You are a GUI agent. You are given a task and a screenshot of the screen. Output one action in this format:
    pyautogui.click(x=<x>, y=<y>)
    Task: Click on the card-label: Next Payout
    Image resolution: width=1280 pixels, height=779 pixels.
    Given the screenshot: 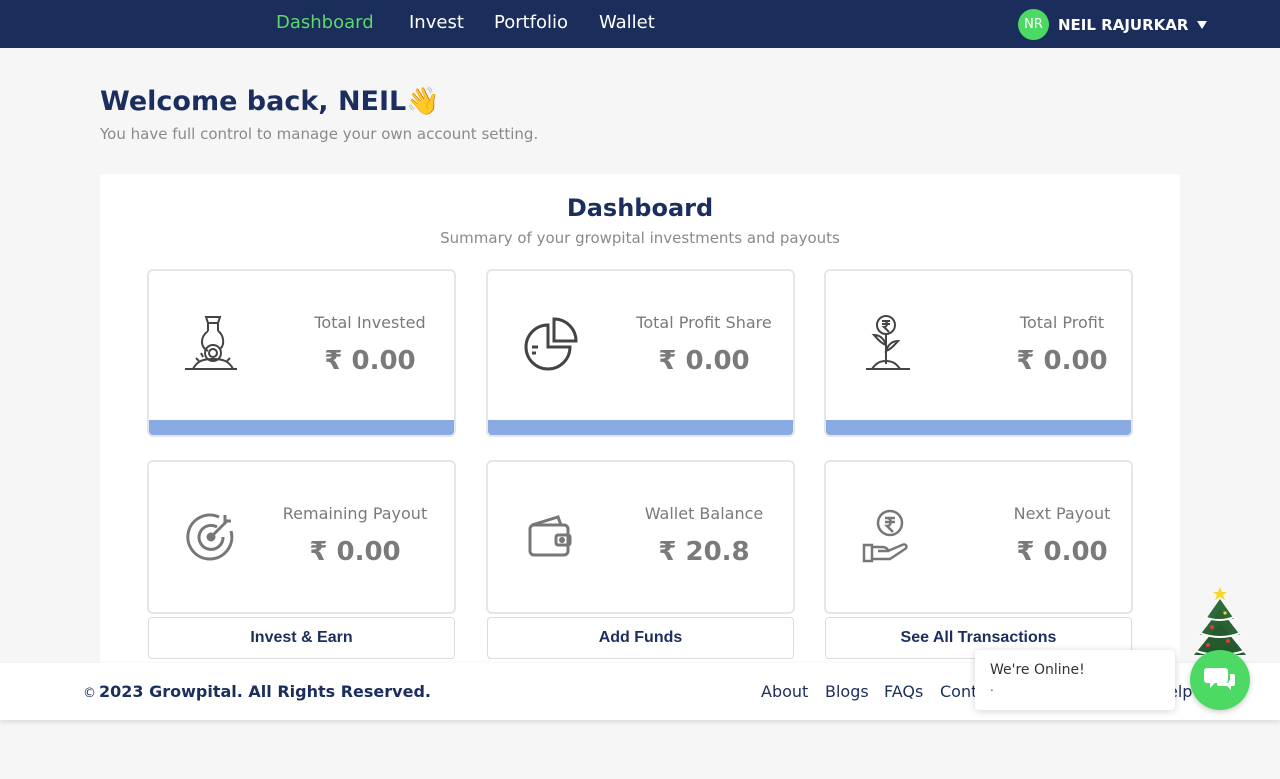 What is the action you would take?
    pyautogui.click(x=1062, y=513)
    